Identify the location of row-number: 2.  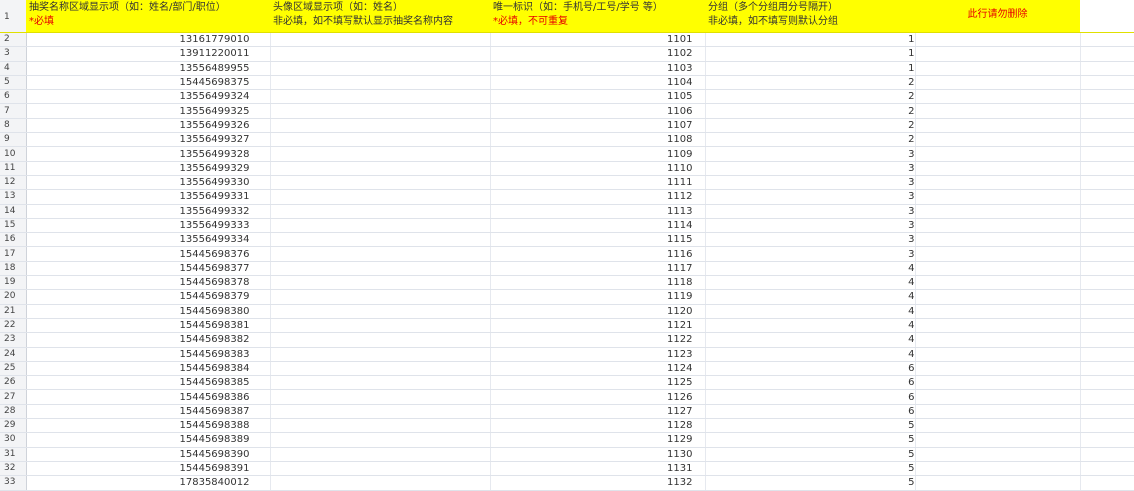
(13, 40).